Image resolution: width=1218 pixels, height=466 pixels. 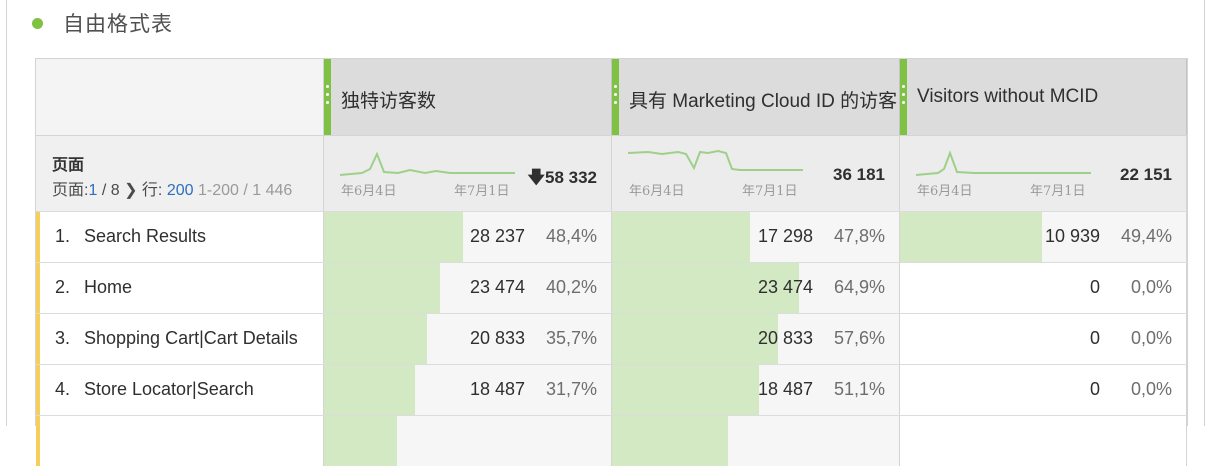 I want to click on metric-cell: 10 939 49,4%, so click(x=1043, y=237).